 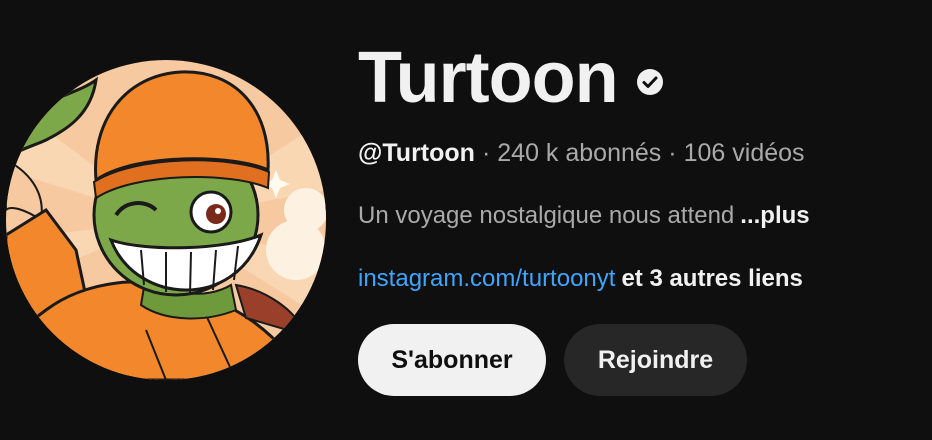 I want to click on channel-handle: @Turtoon, so click(x=416, y=153).